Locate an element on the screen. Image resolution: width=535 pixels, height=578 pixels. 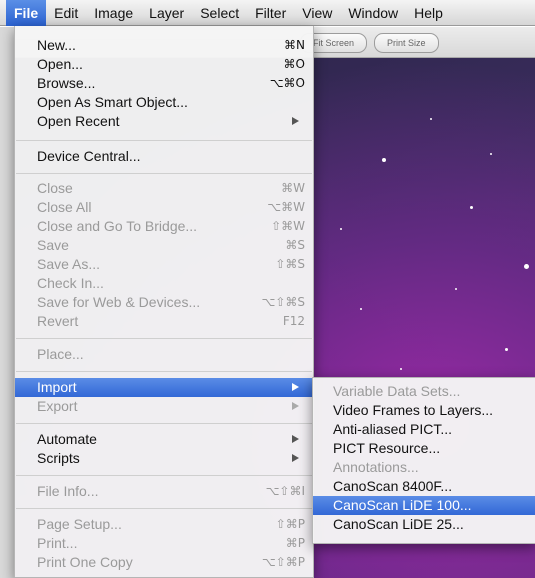
menu-item-close-all: Close All ⌥⌘W is located at coordinates (164, 207).